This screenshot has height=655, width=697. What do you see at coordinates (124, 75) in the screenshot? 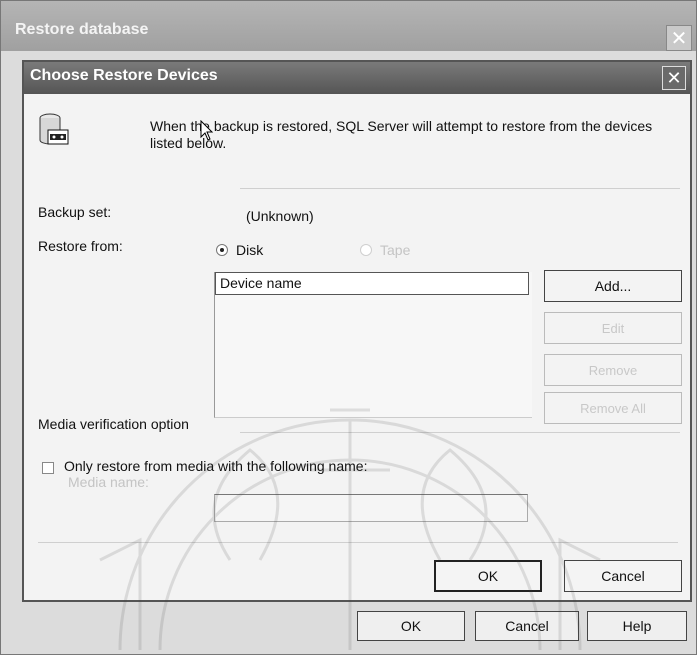
I see `dialog-title: Choose Restore Devices` at bounding box center [124, 75].